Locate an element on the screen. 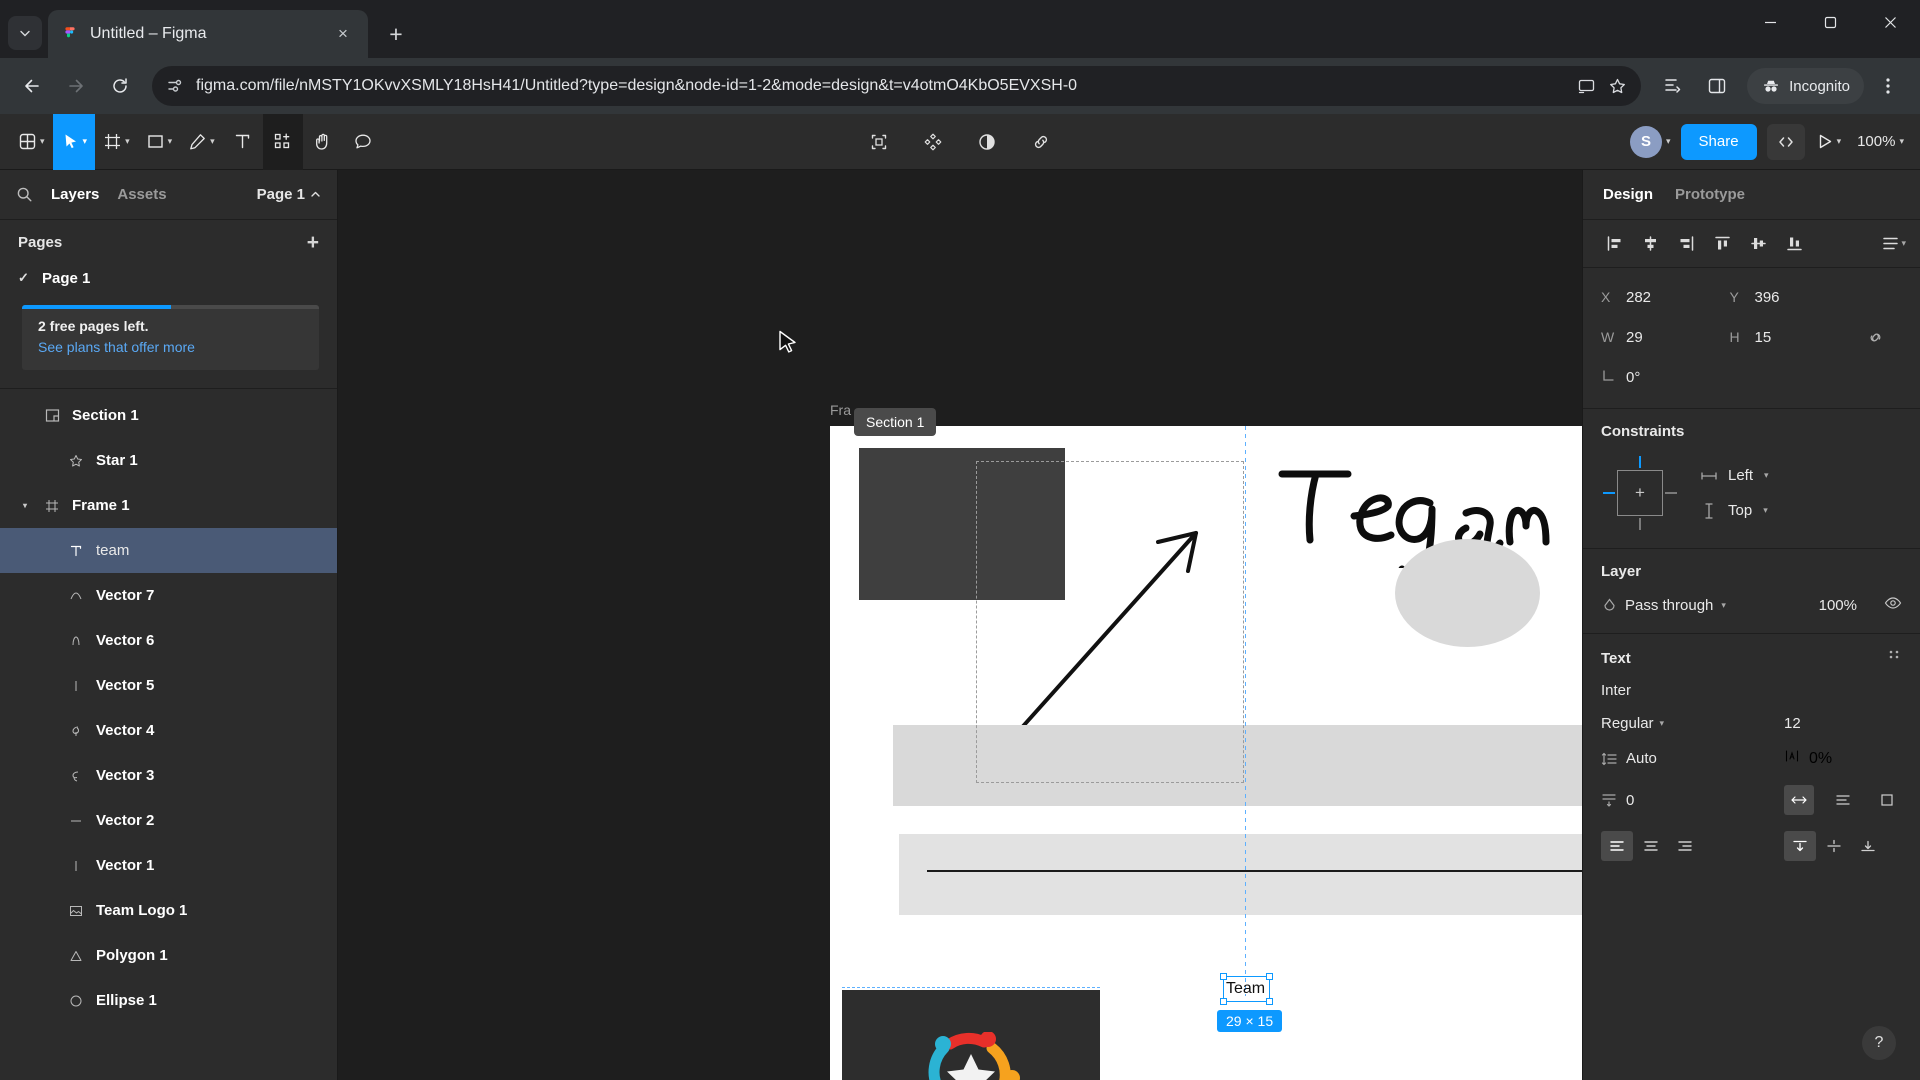 The width and height of the screenshot is (1920, 1080). user-avatar-menu: S ▾ is located at coordinates (1650, 141).